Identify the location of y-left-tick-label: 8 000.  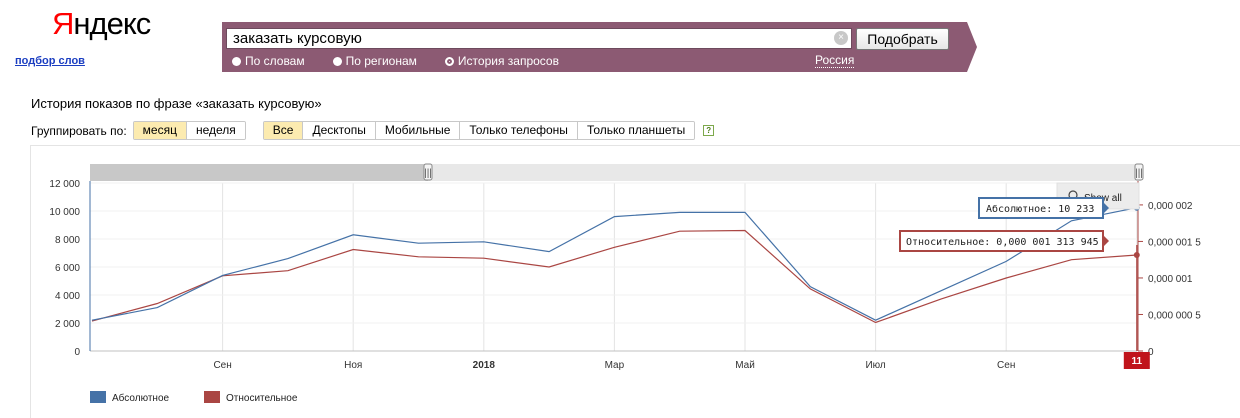
(67, 240).